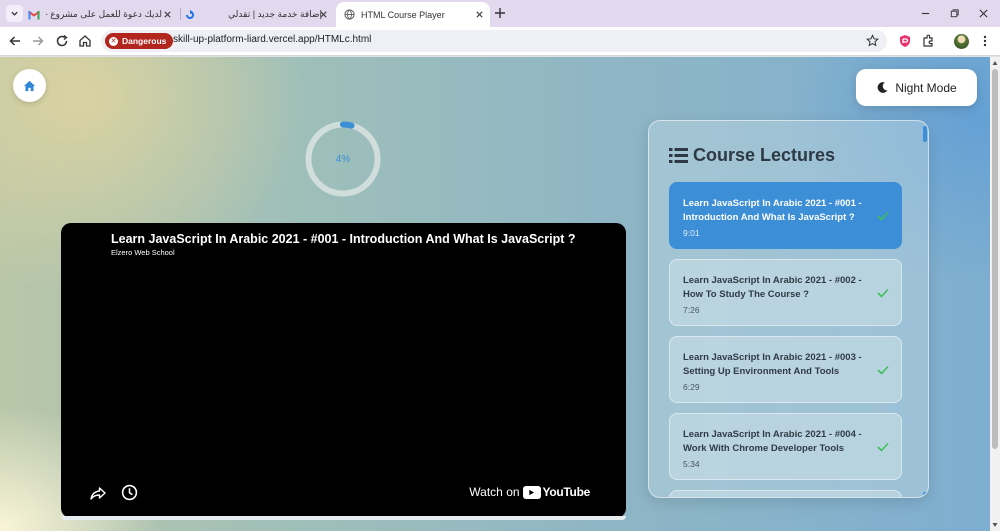 Image resolution: width=1000 pixels, height=531 pixels. What do you see at coordinates (15, 41) in the screenshot?
I see `back-arrow-icon` at bounding box center [15, 41].